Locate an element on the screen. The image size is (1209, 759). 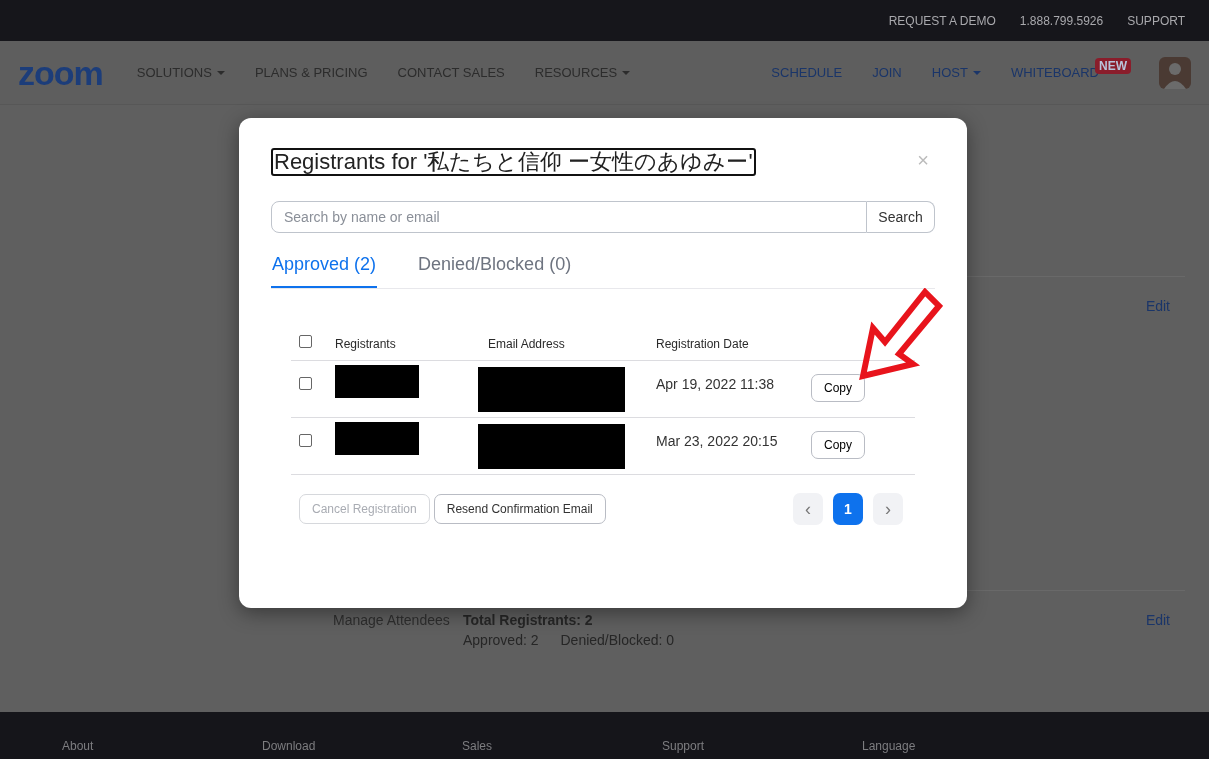
tab: Approved (2) is located at coordinates (324, 260).